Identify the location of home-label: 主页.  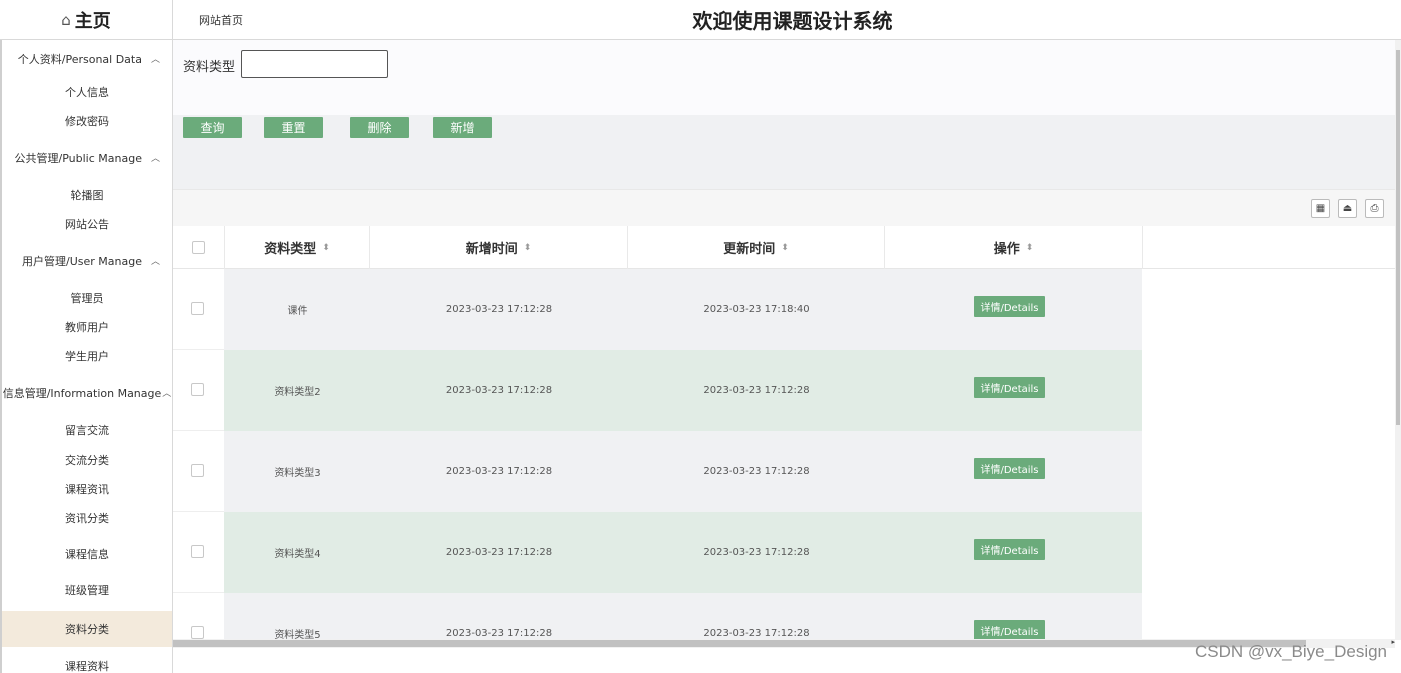
(92, 21).